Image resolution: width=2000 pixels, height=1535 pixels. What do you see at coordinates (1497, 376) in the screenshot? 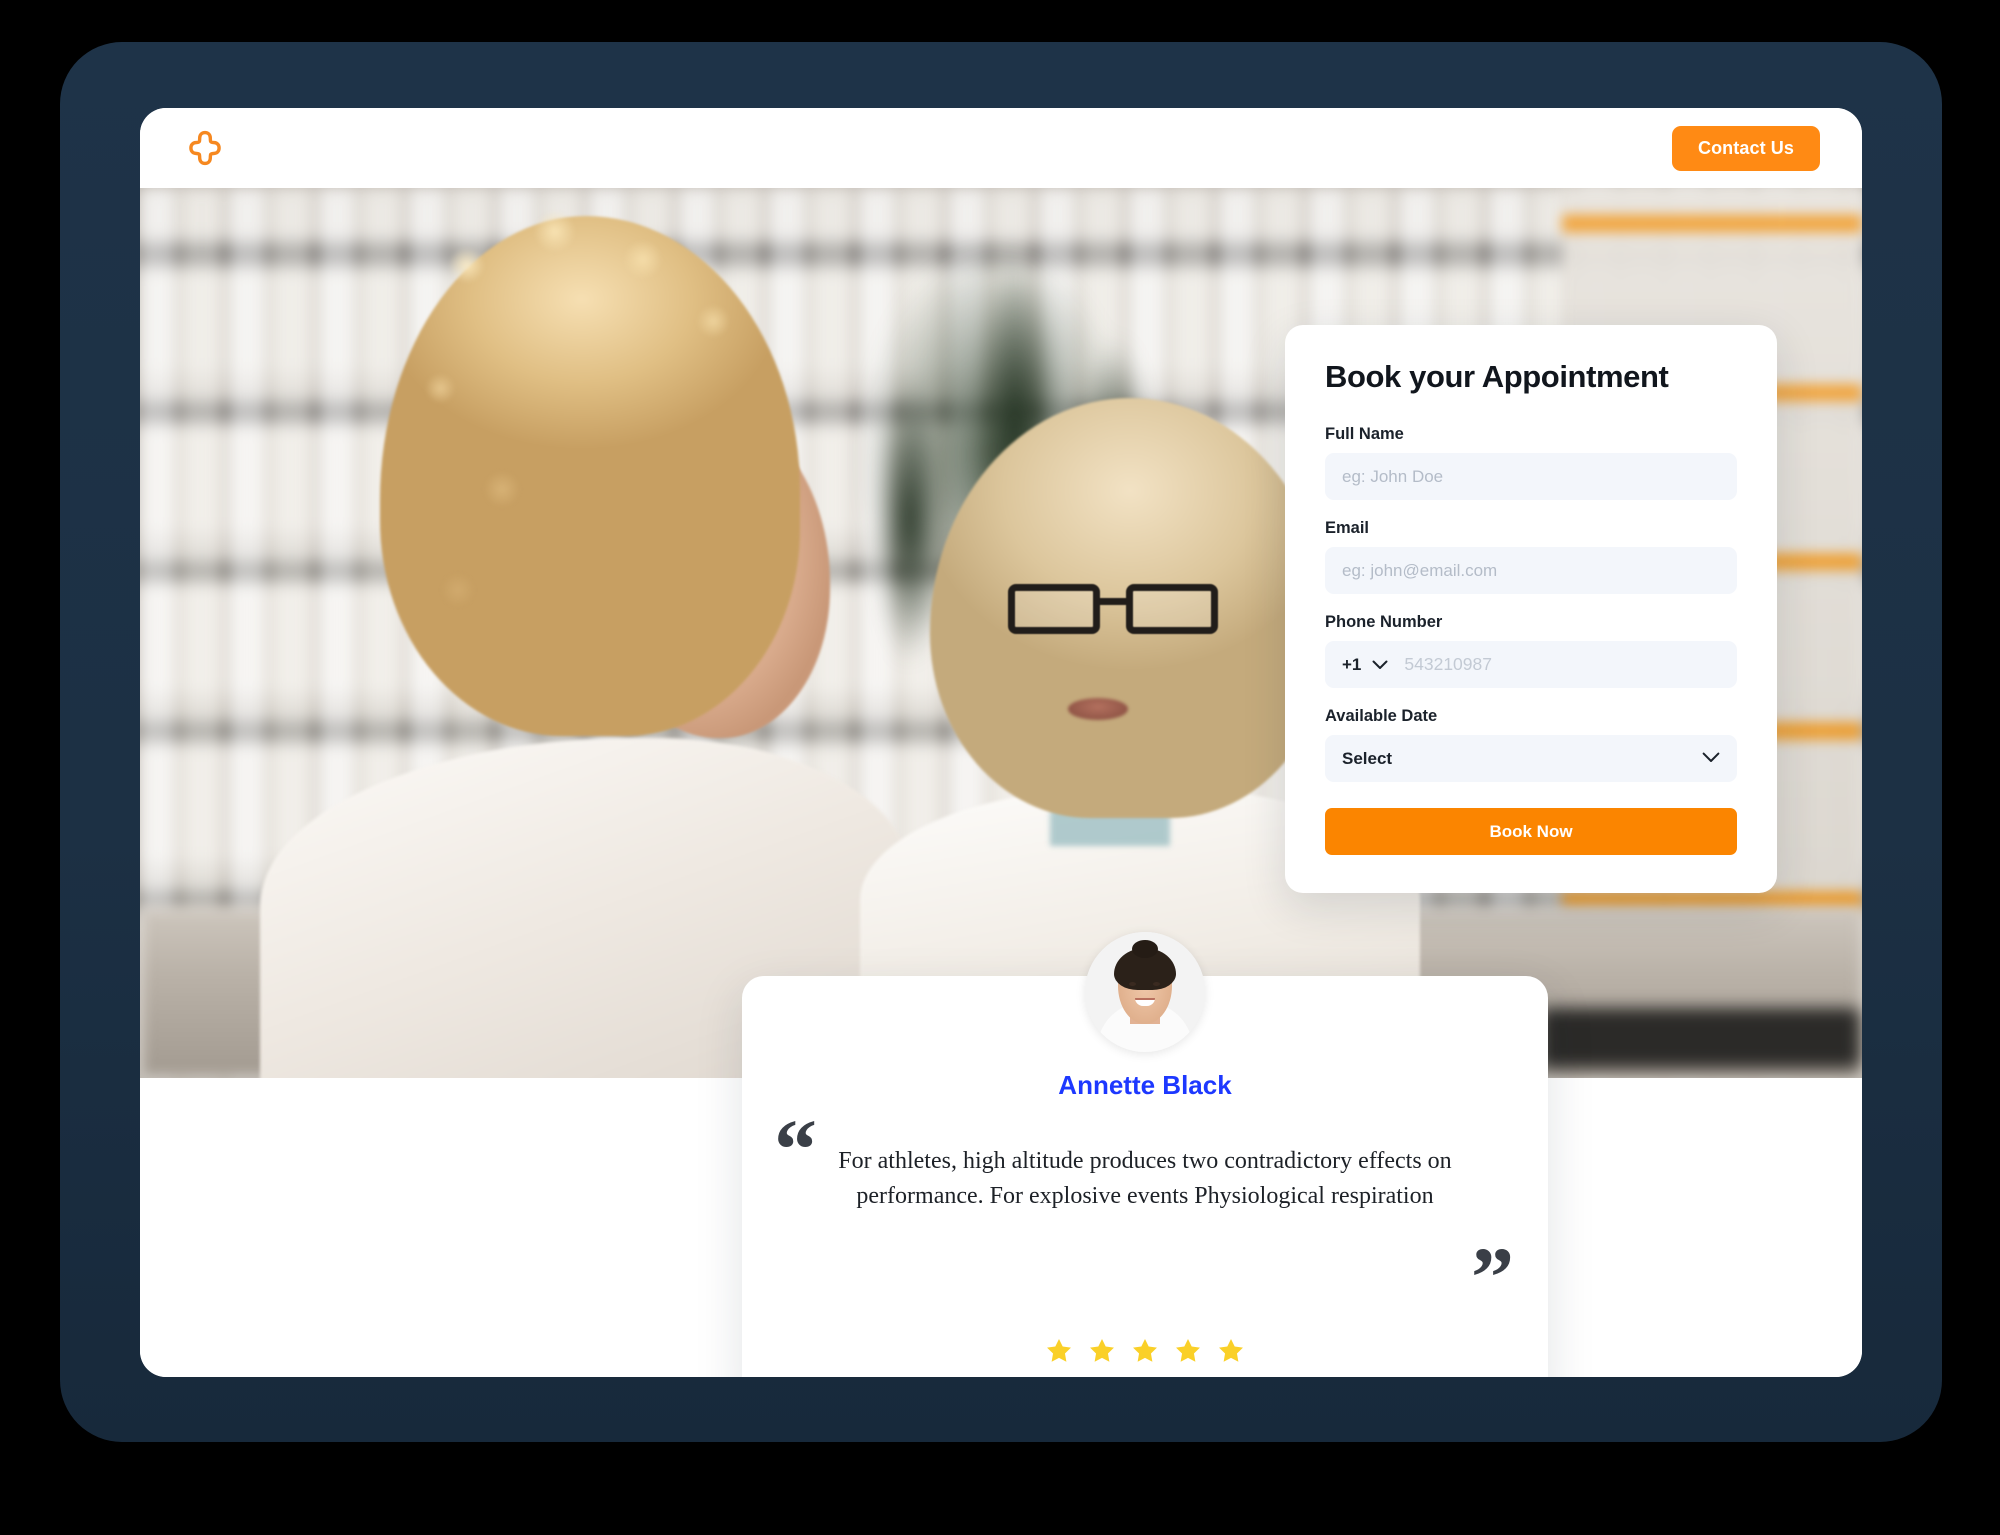
I see `booking-form-title: Book your Appointment` at bounding box center [1497, 376].